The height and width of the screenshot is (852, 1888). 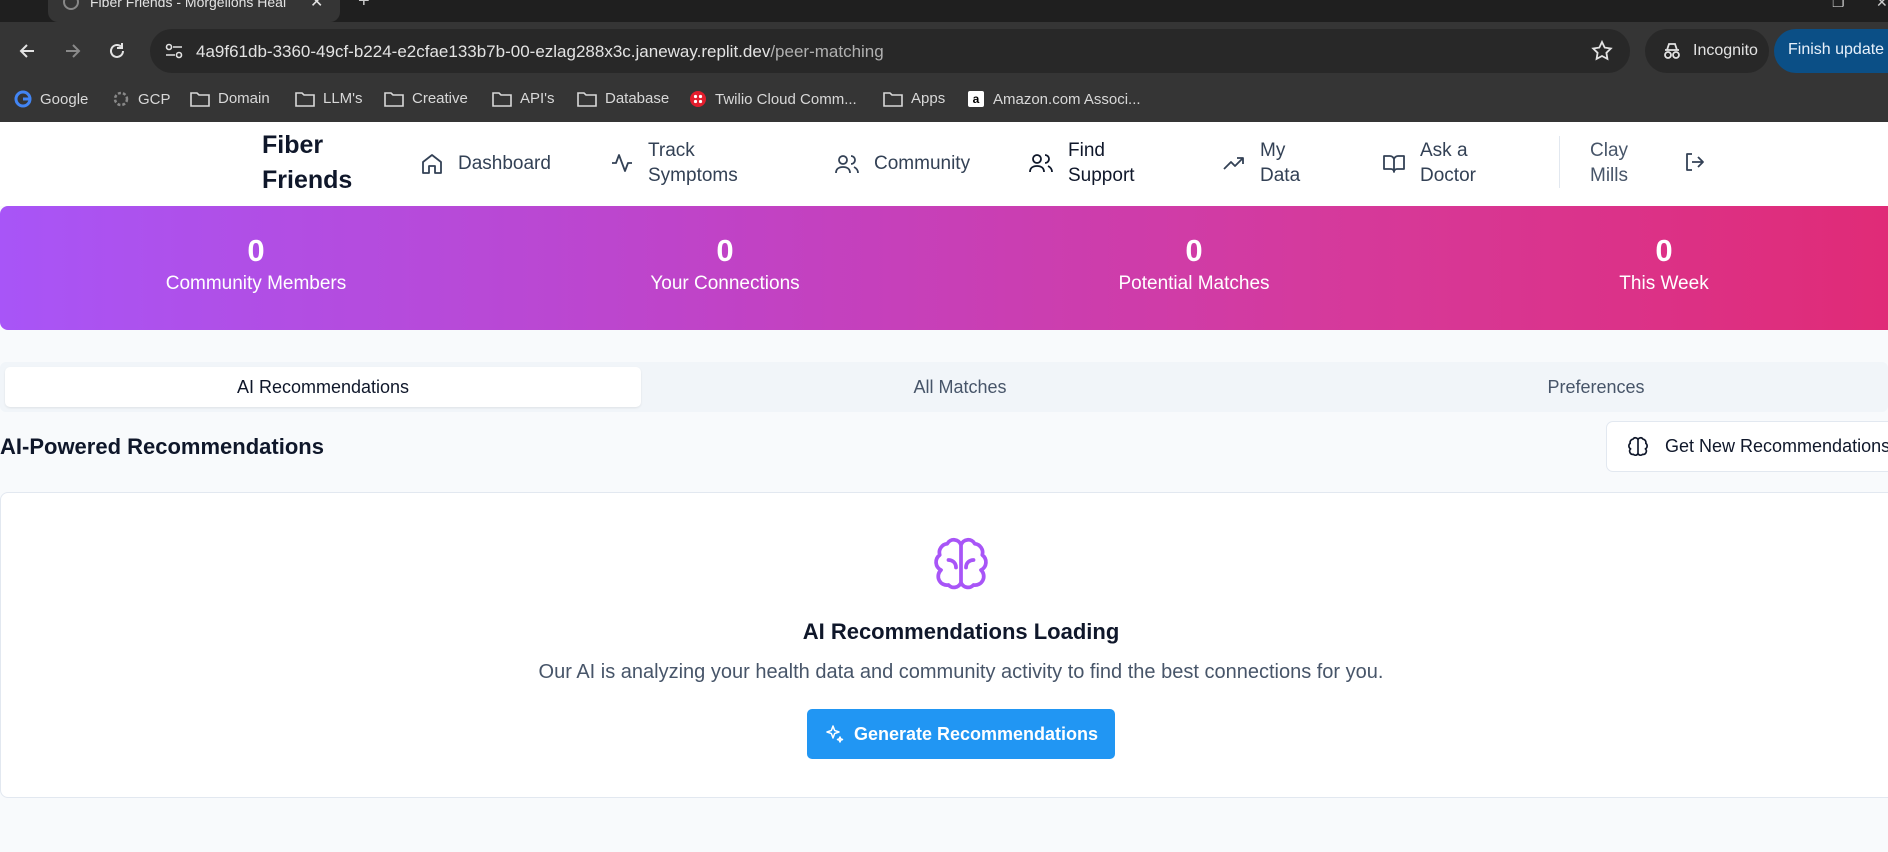 I want to click on logo-line: Fiber, so click(x=293, y=145).